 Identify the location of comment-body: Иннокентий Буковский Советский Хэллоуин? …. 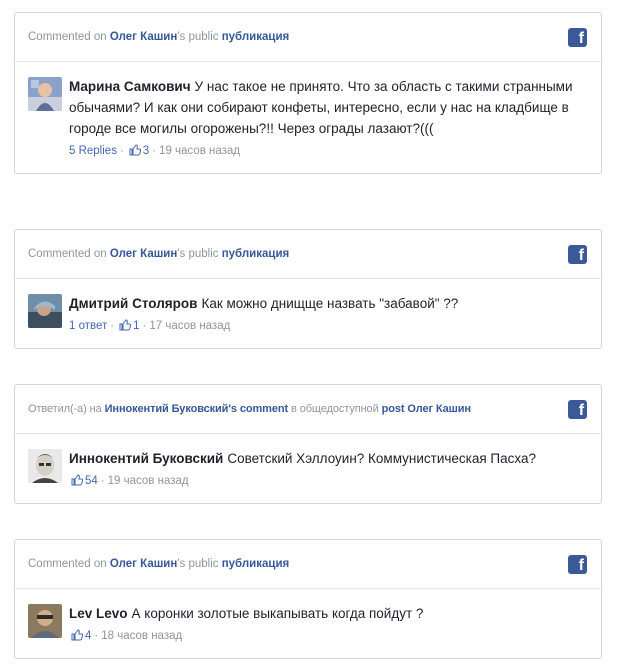
(308, 468).